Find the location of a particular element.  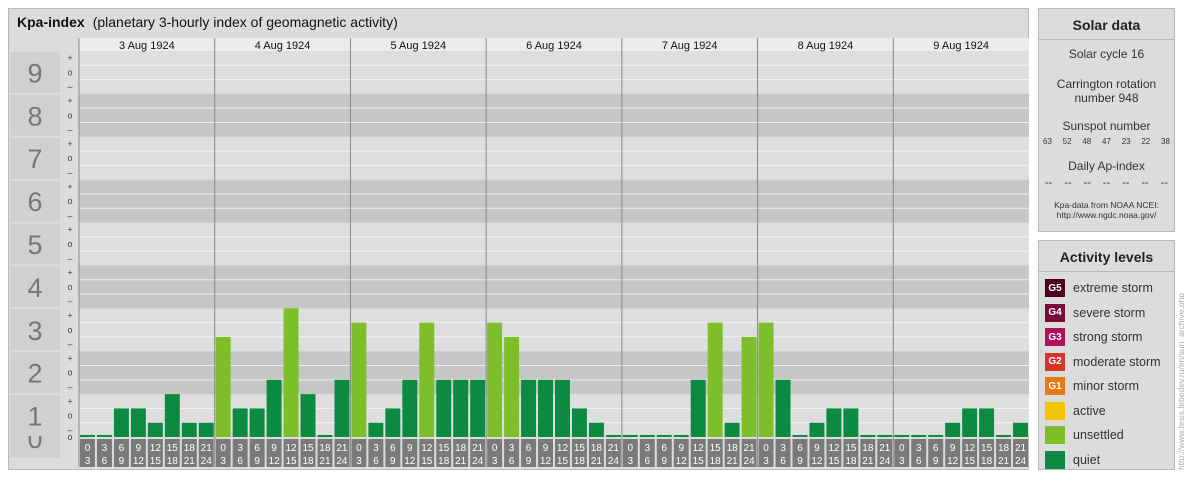

legend-label: severe storm is located at coordinates (1109, 312).